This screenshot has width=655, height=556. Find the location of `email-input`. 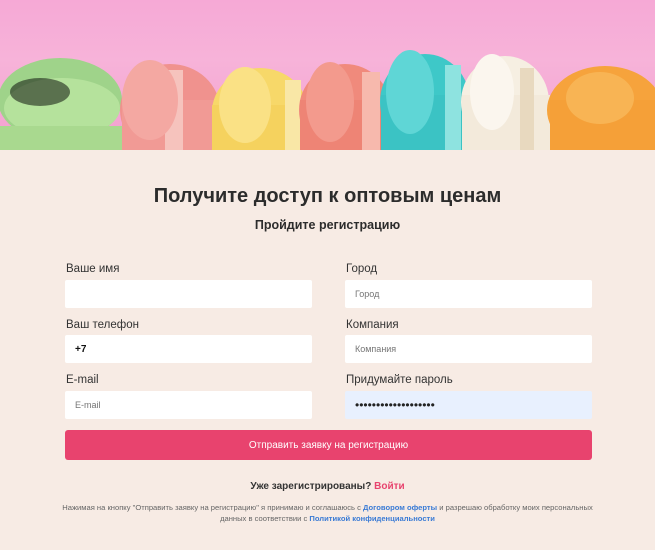

email-input is located at coordinates (188, 405).